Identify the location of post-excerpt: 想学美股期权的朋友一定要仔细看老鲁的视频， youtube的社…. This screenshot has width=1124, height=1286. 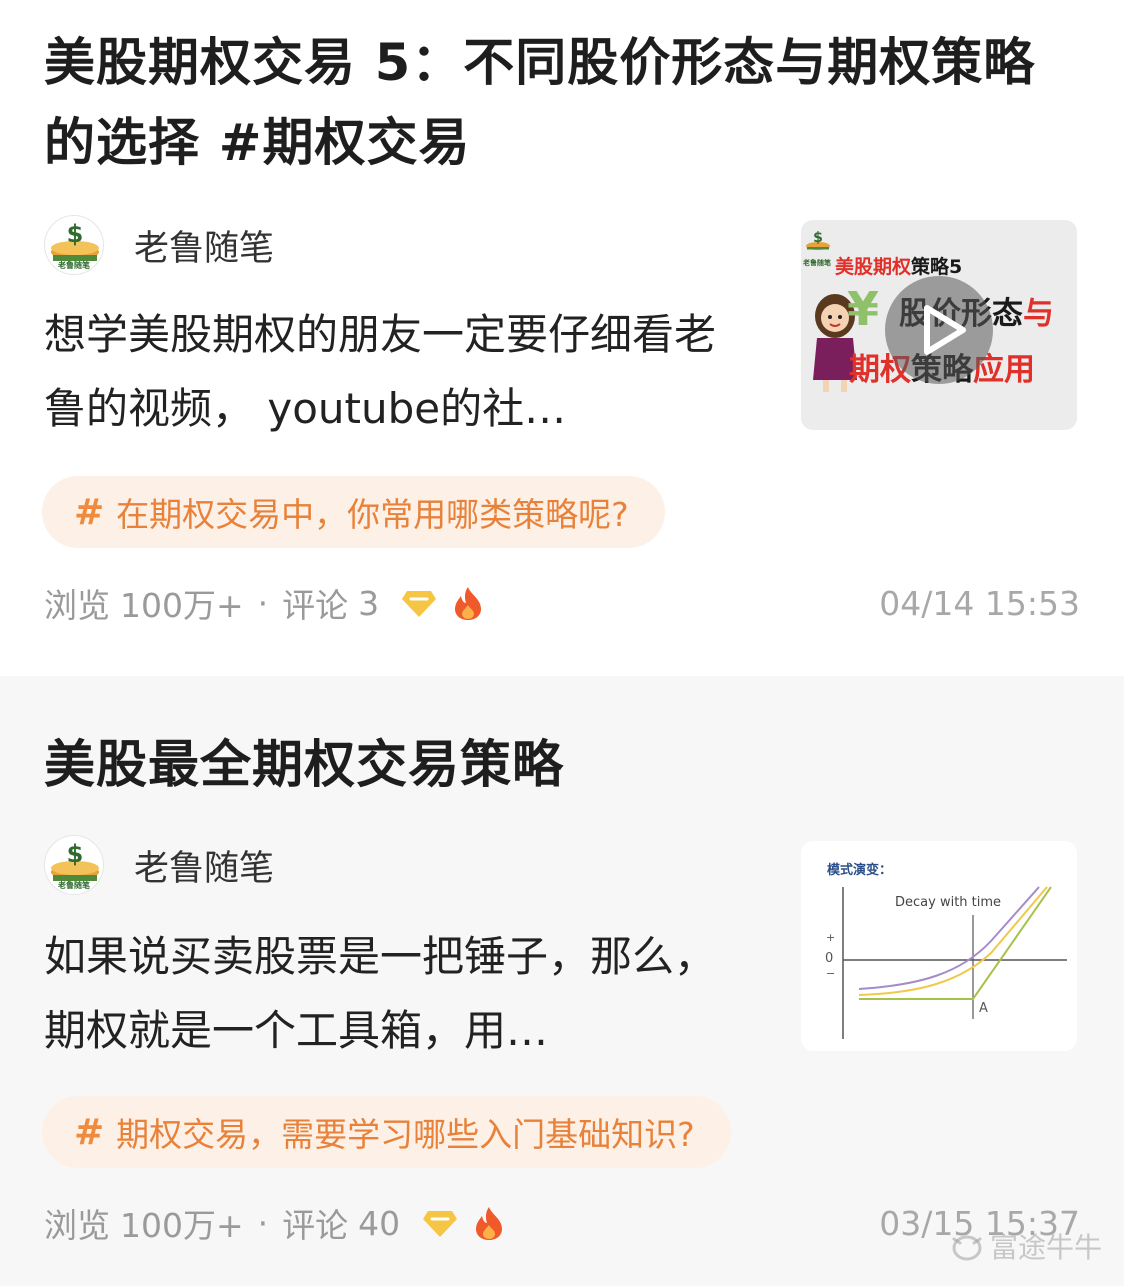
(394, 372).